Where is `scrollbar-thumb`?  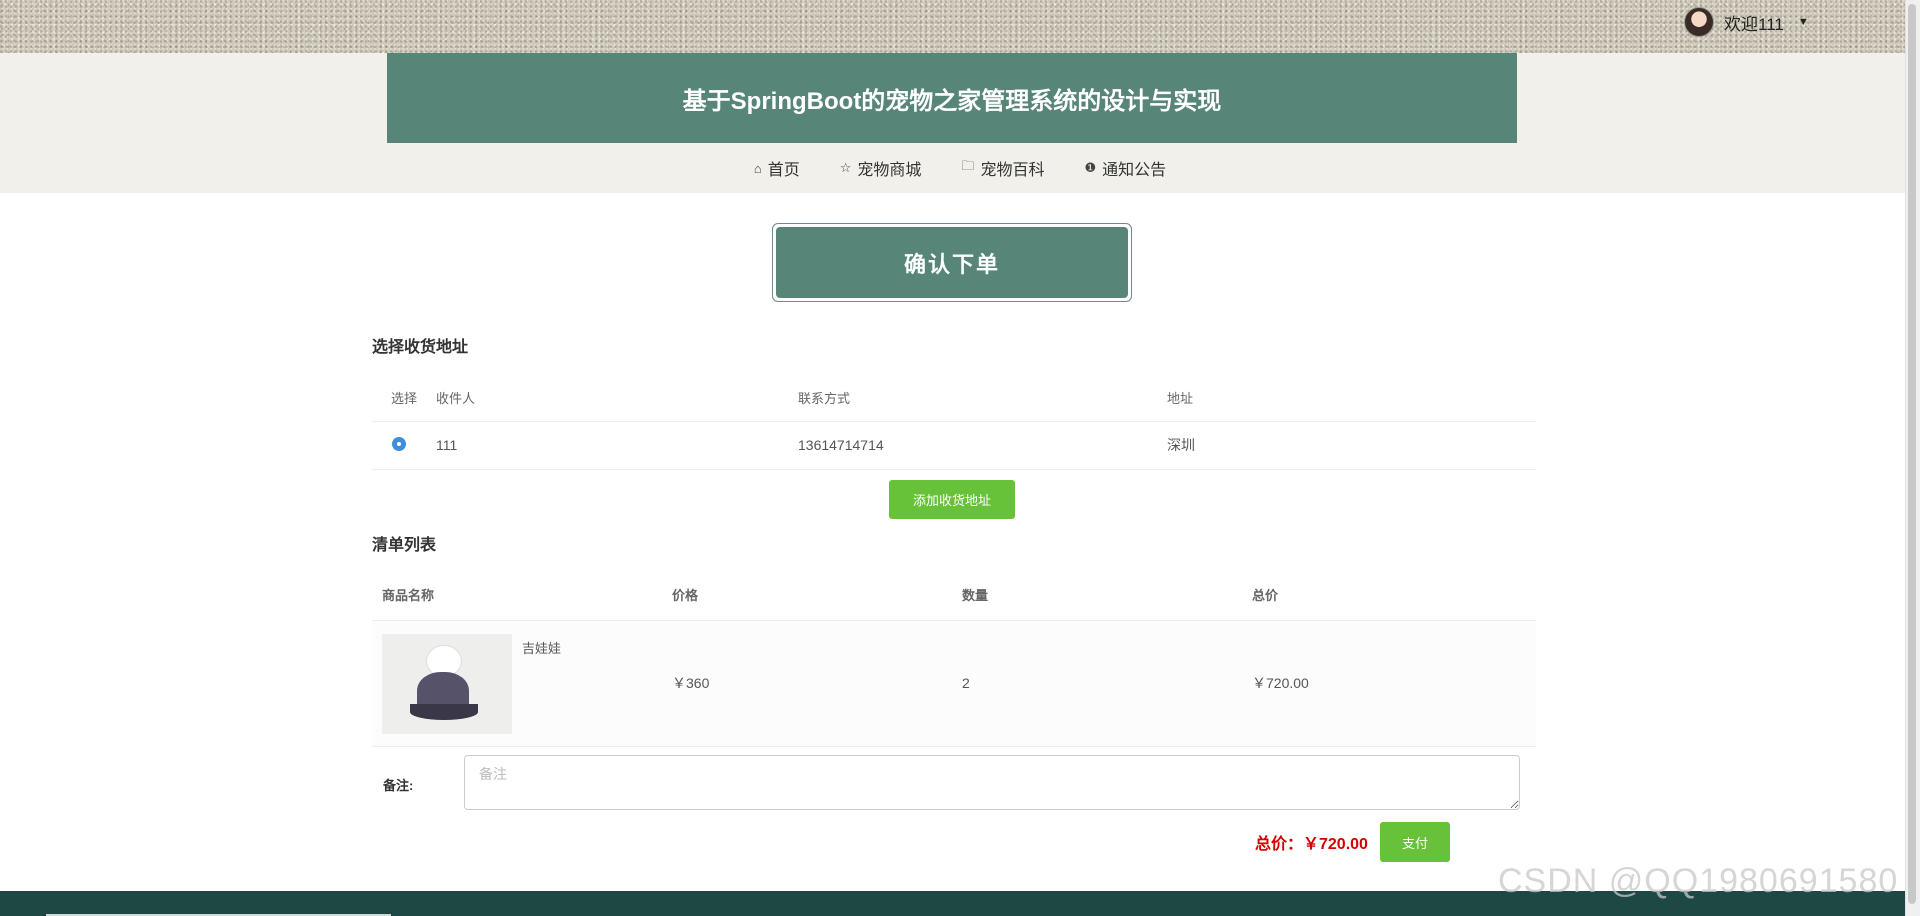 scrollbar-thumb is located at coordinates (1912, 454).